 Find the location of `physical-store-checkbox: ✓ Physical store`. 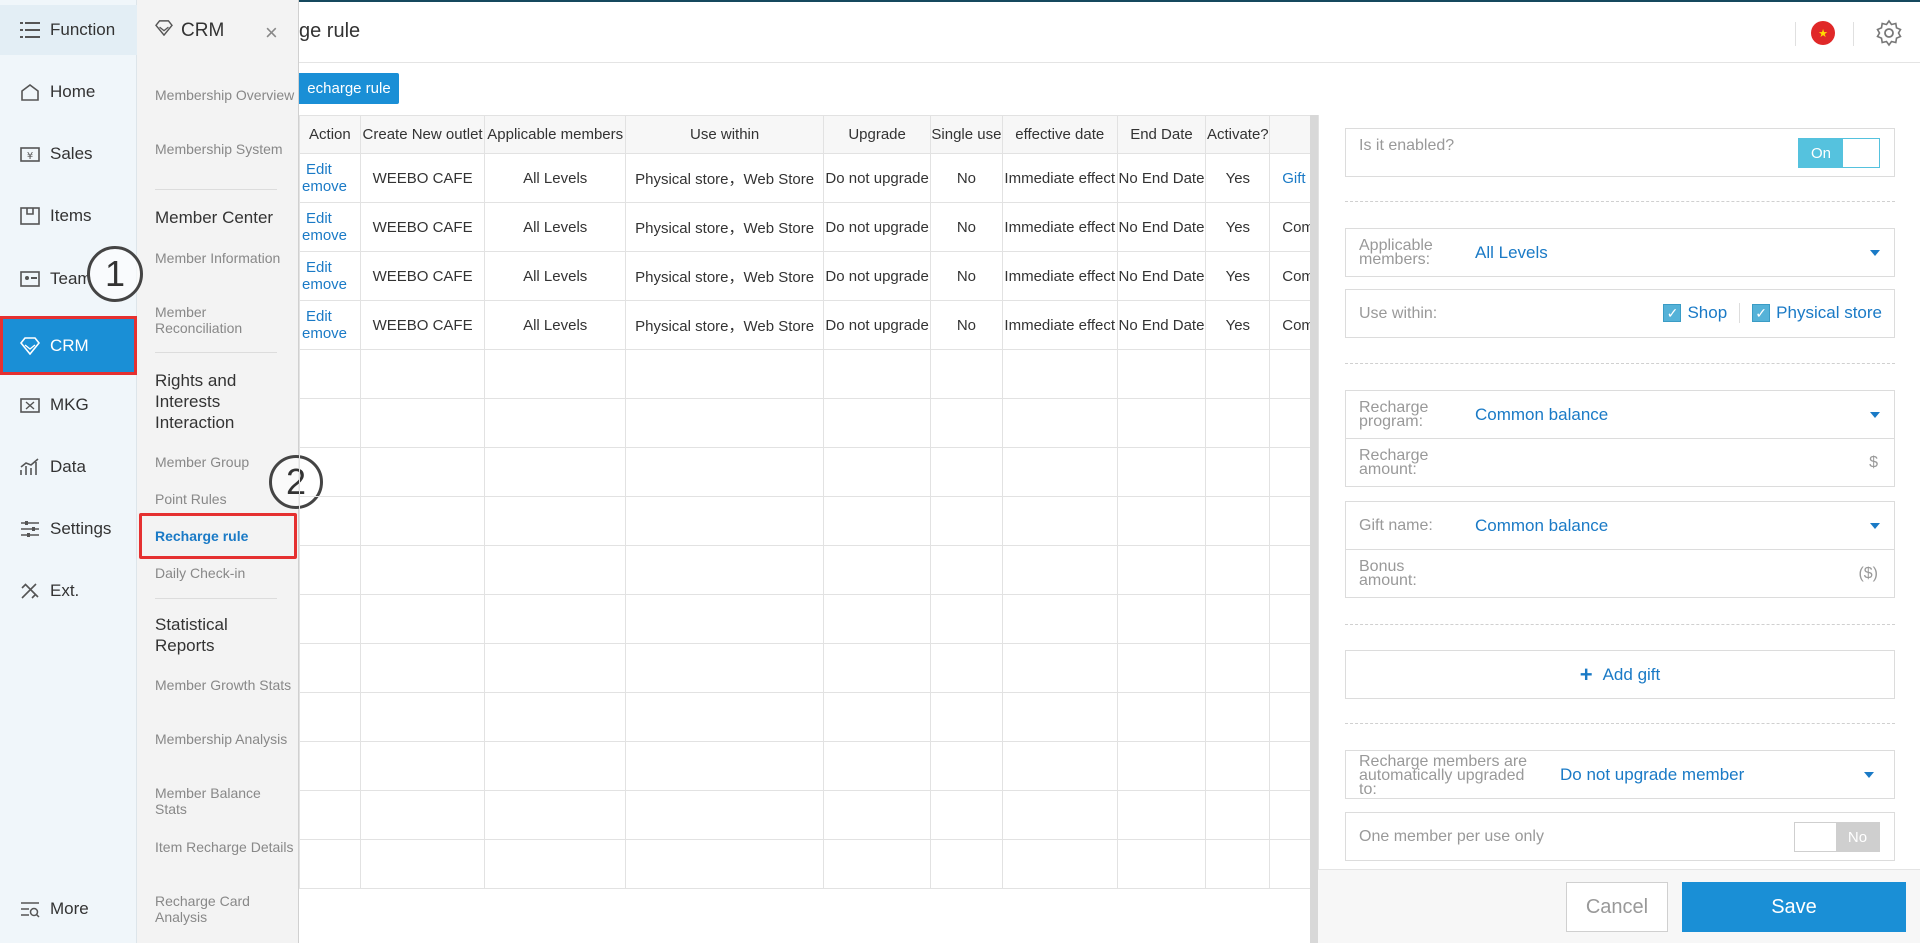

physical-store-checkbox: ✓ Physical store is located at coordinates (1817, 313).